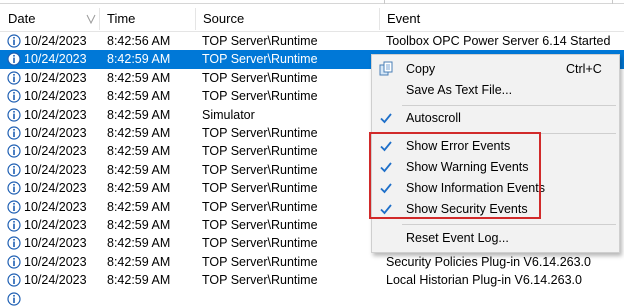 The image size is (624, 308). What do you see at coordinates (50, 19) in the screenshot?
I see `column-date: Date` at bounding box center [50, 19].